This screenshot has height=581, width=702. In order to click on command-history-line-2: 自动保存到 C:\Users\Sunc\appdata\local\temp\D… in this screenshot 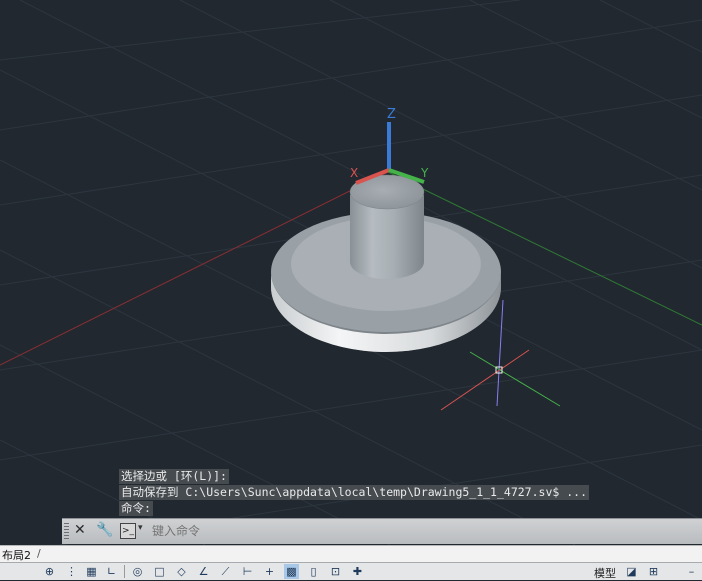, I will do `click(354, 492)`.